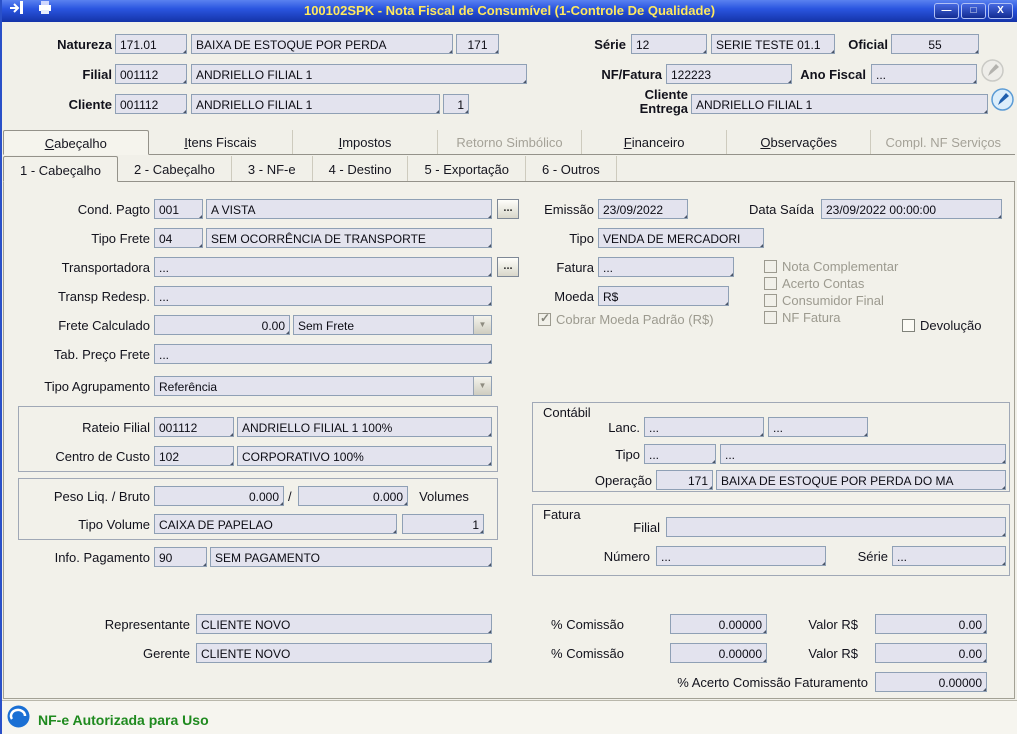 This screenshot has height=734, width=1024. Describe the element at coordinates (456, 104) in the screenshot. I see `cliente-loja-field: 1` at that location.